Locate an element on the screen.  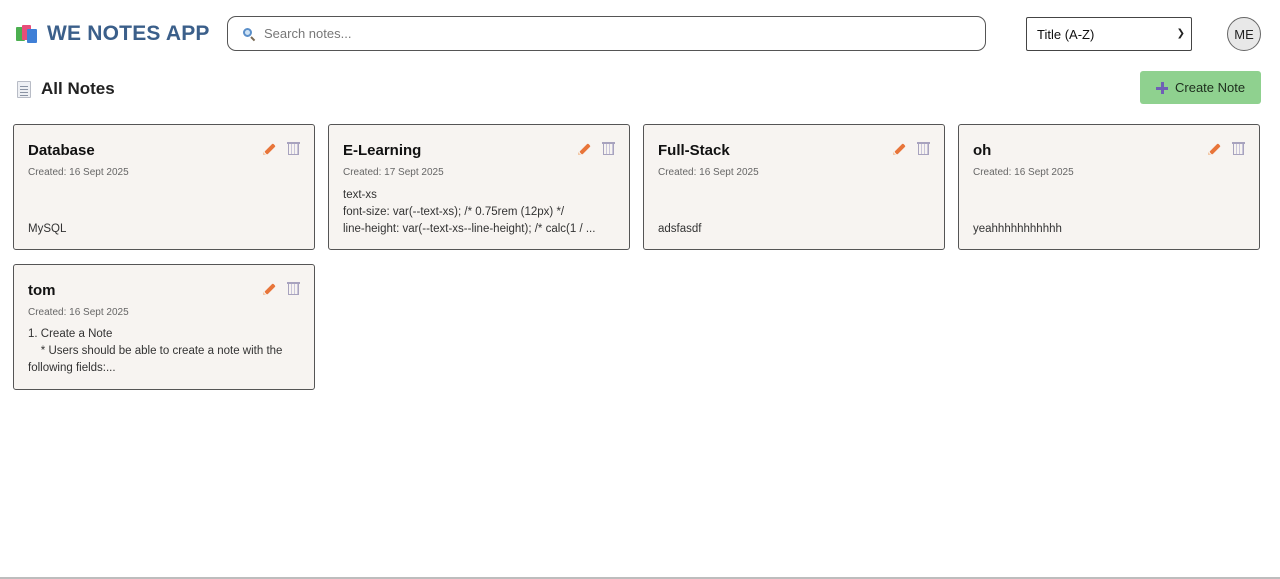
section-header: All Notes is located at coordinates (66, 89).